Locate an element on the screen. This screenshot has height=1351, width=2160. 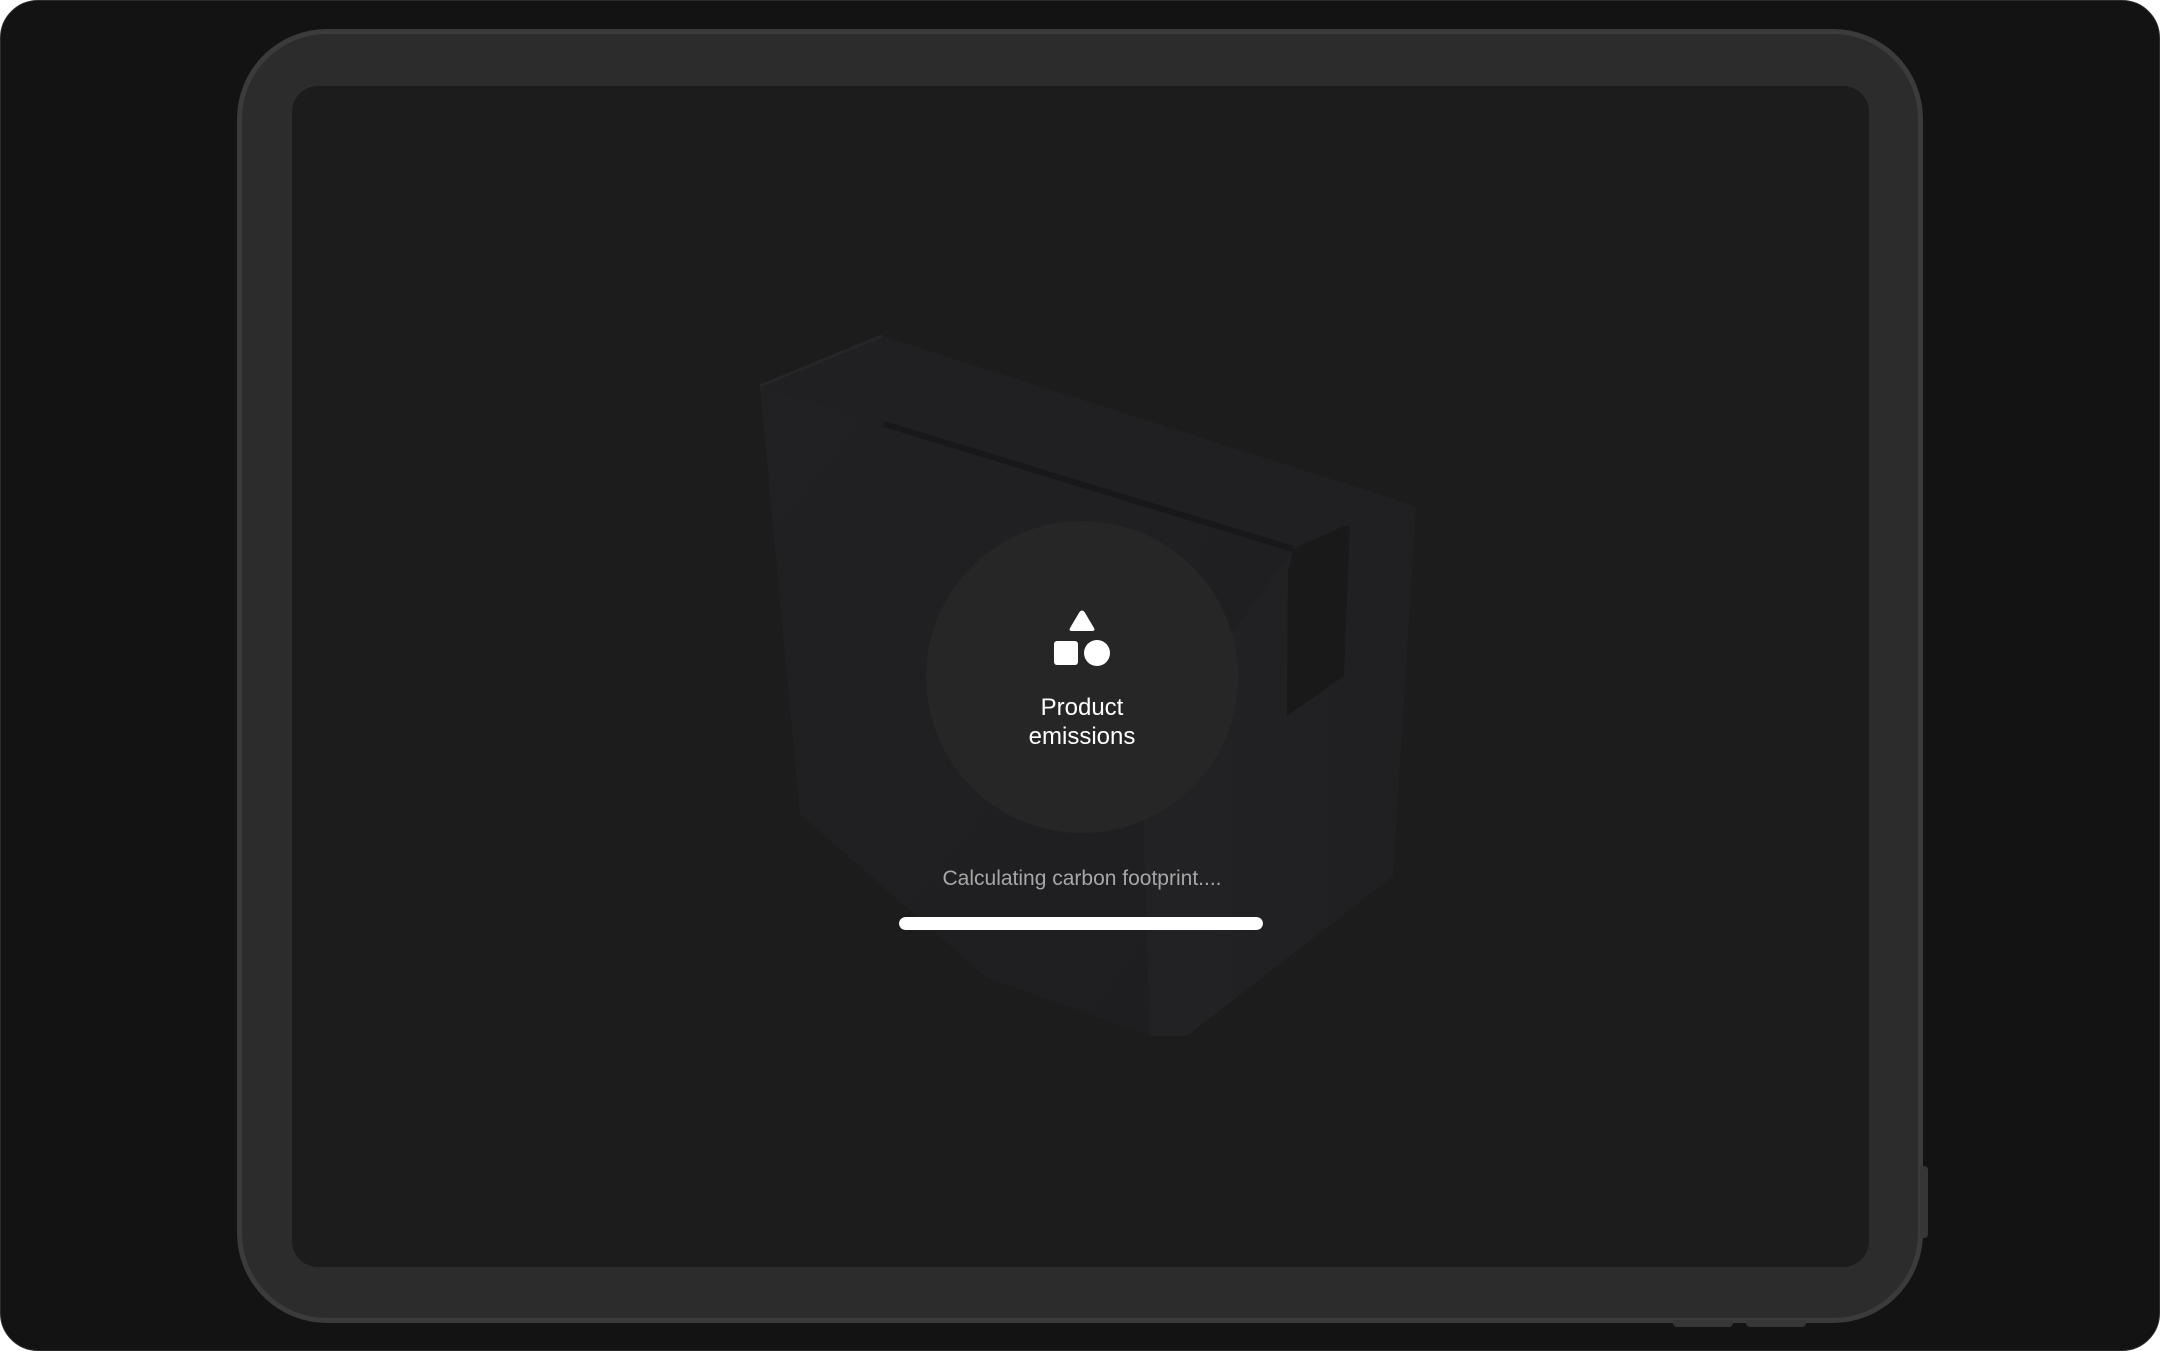
product-emissions-emblem: Product emissions is located at coordinates (1082, 677).